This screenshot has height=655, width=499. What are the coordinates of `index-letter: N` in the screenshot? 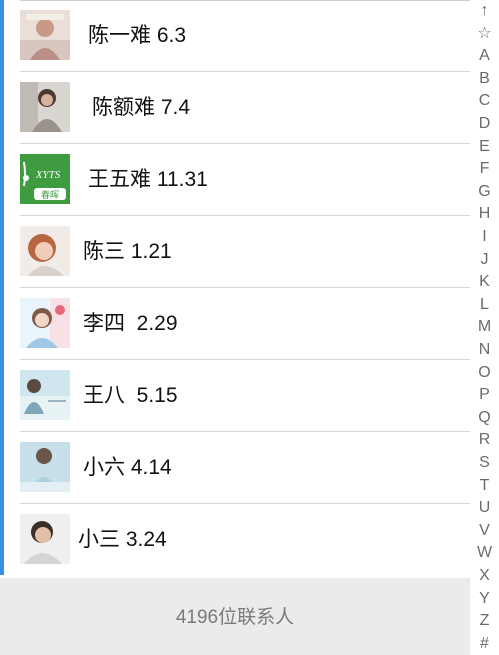 It's located at (484, 350).